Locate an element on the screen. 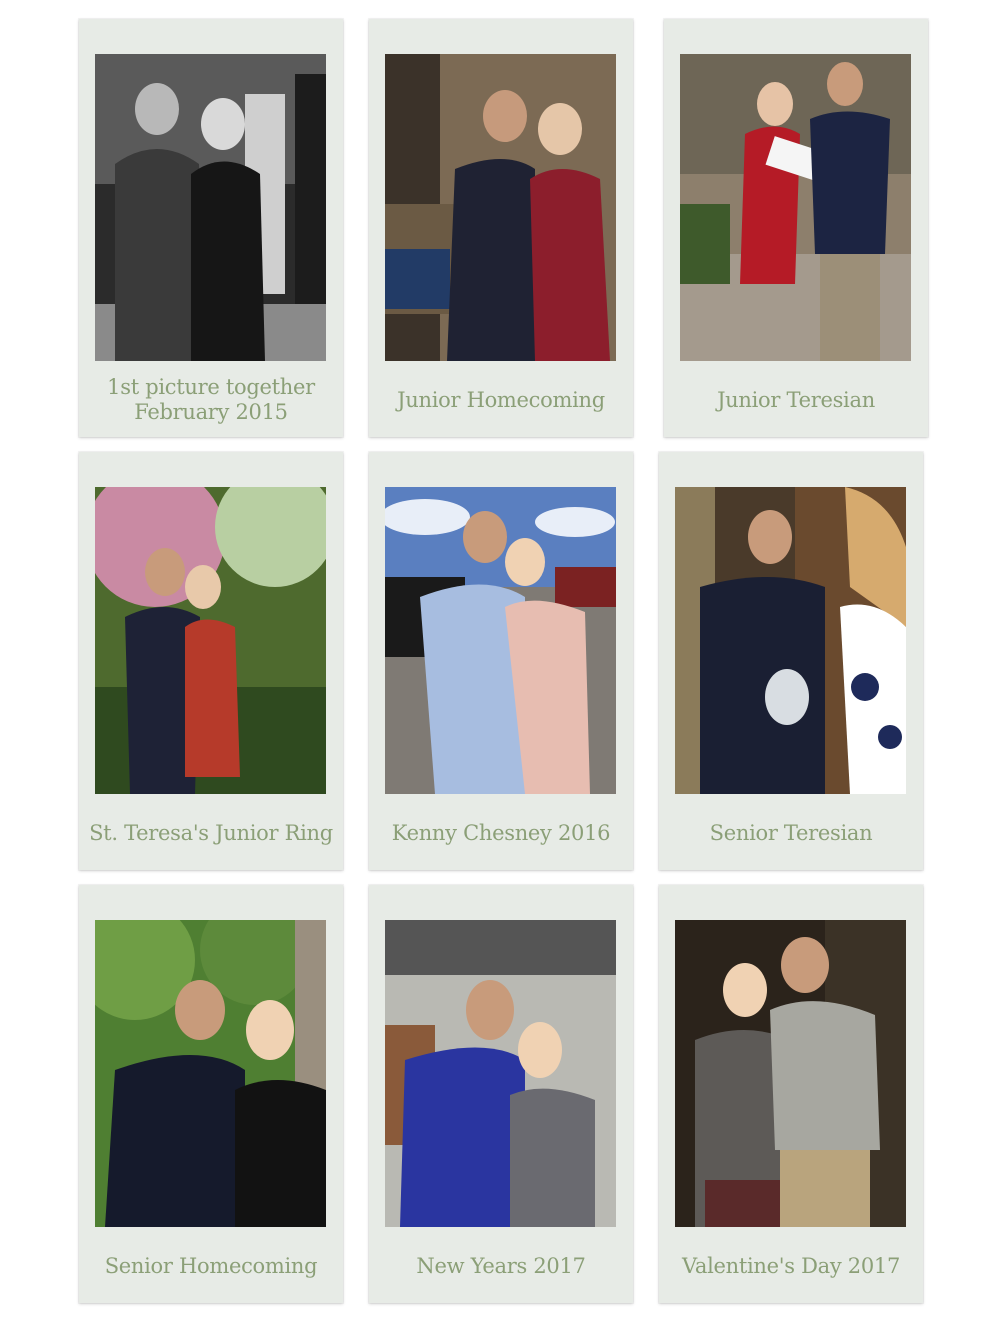  polaroid-card: Kenny Chesney 2016 is located at coordinates (501, 661).